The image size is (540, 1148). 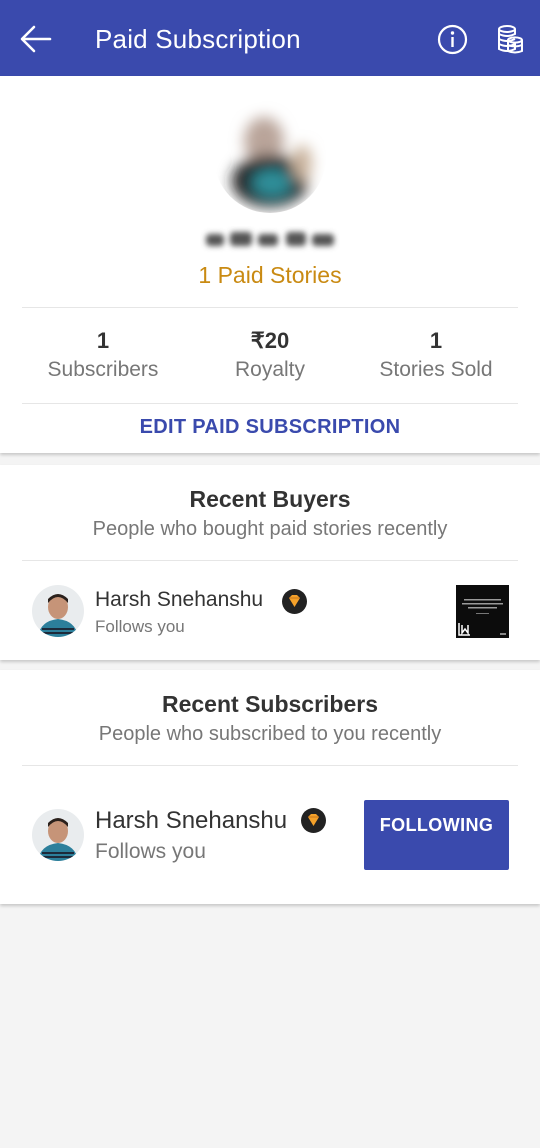 What do you see at coordinates (270, 157) in the screenshot?
I see `profile-avatar` at bounding box center [270, 157].